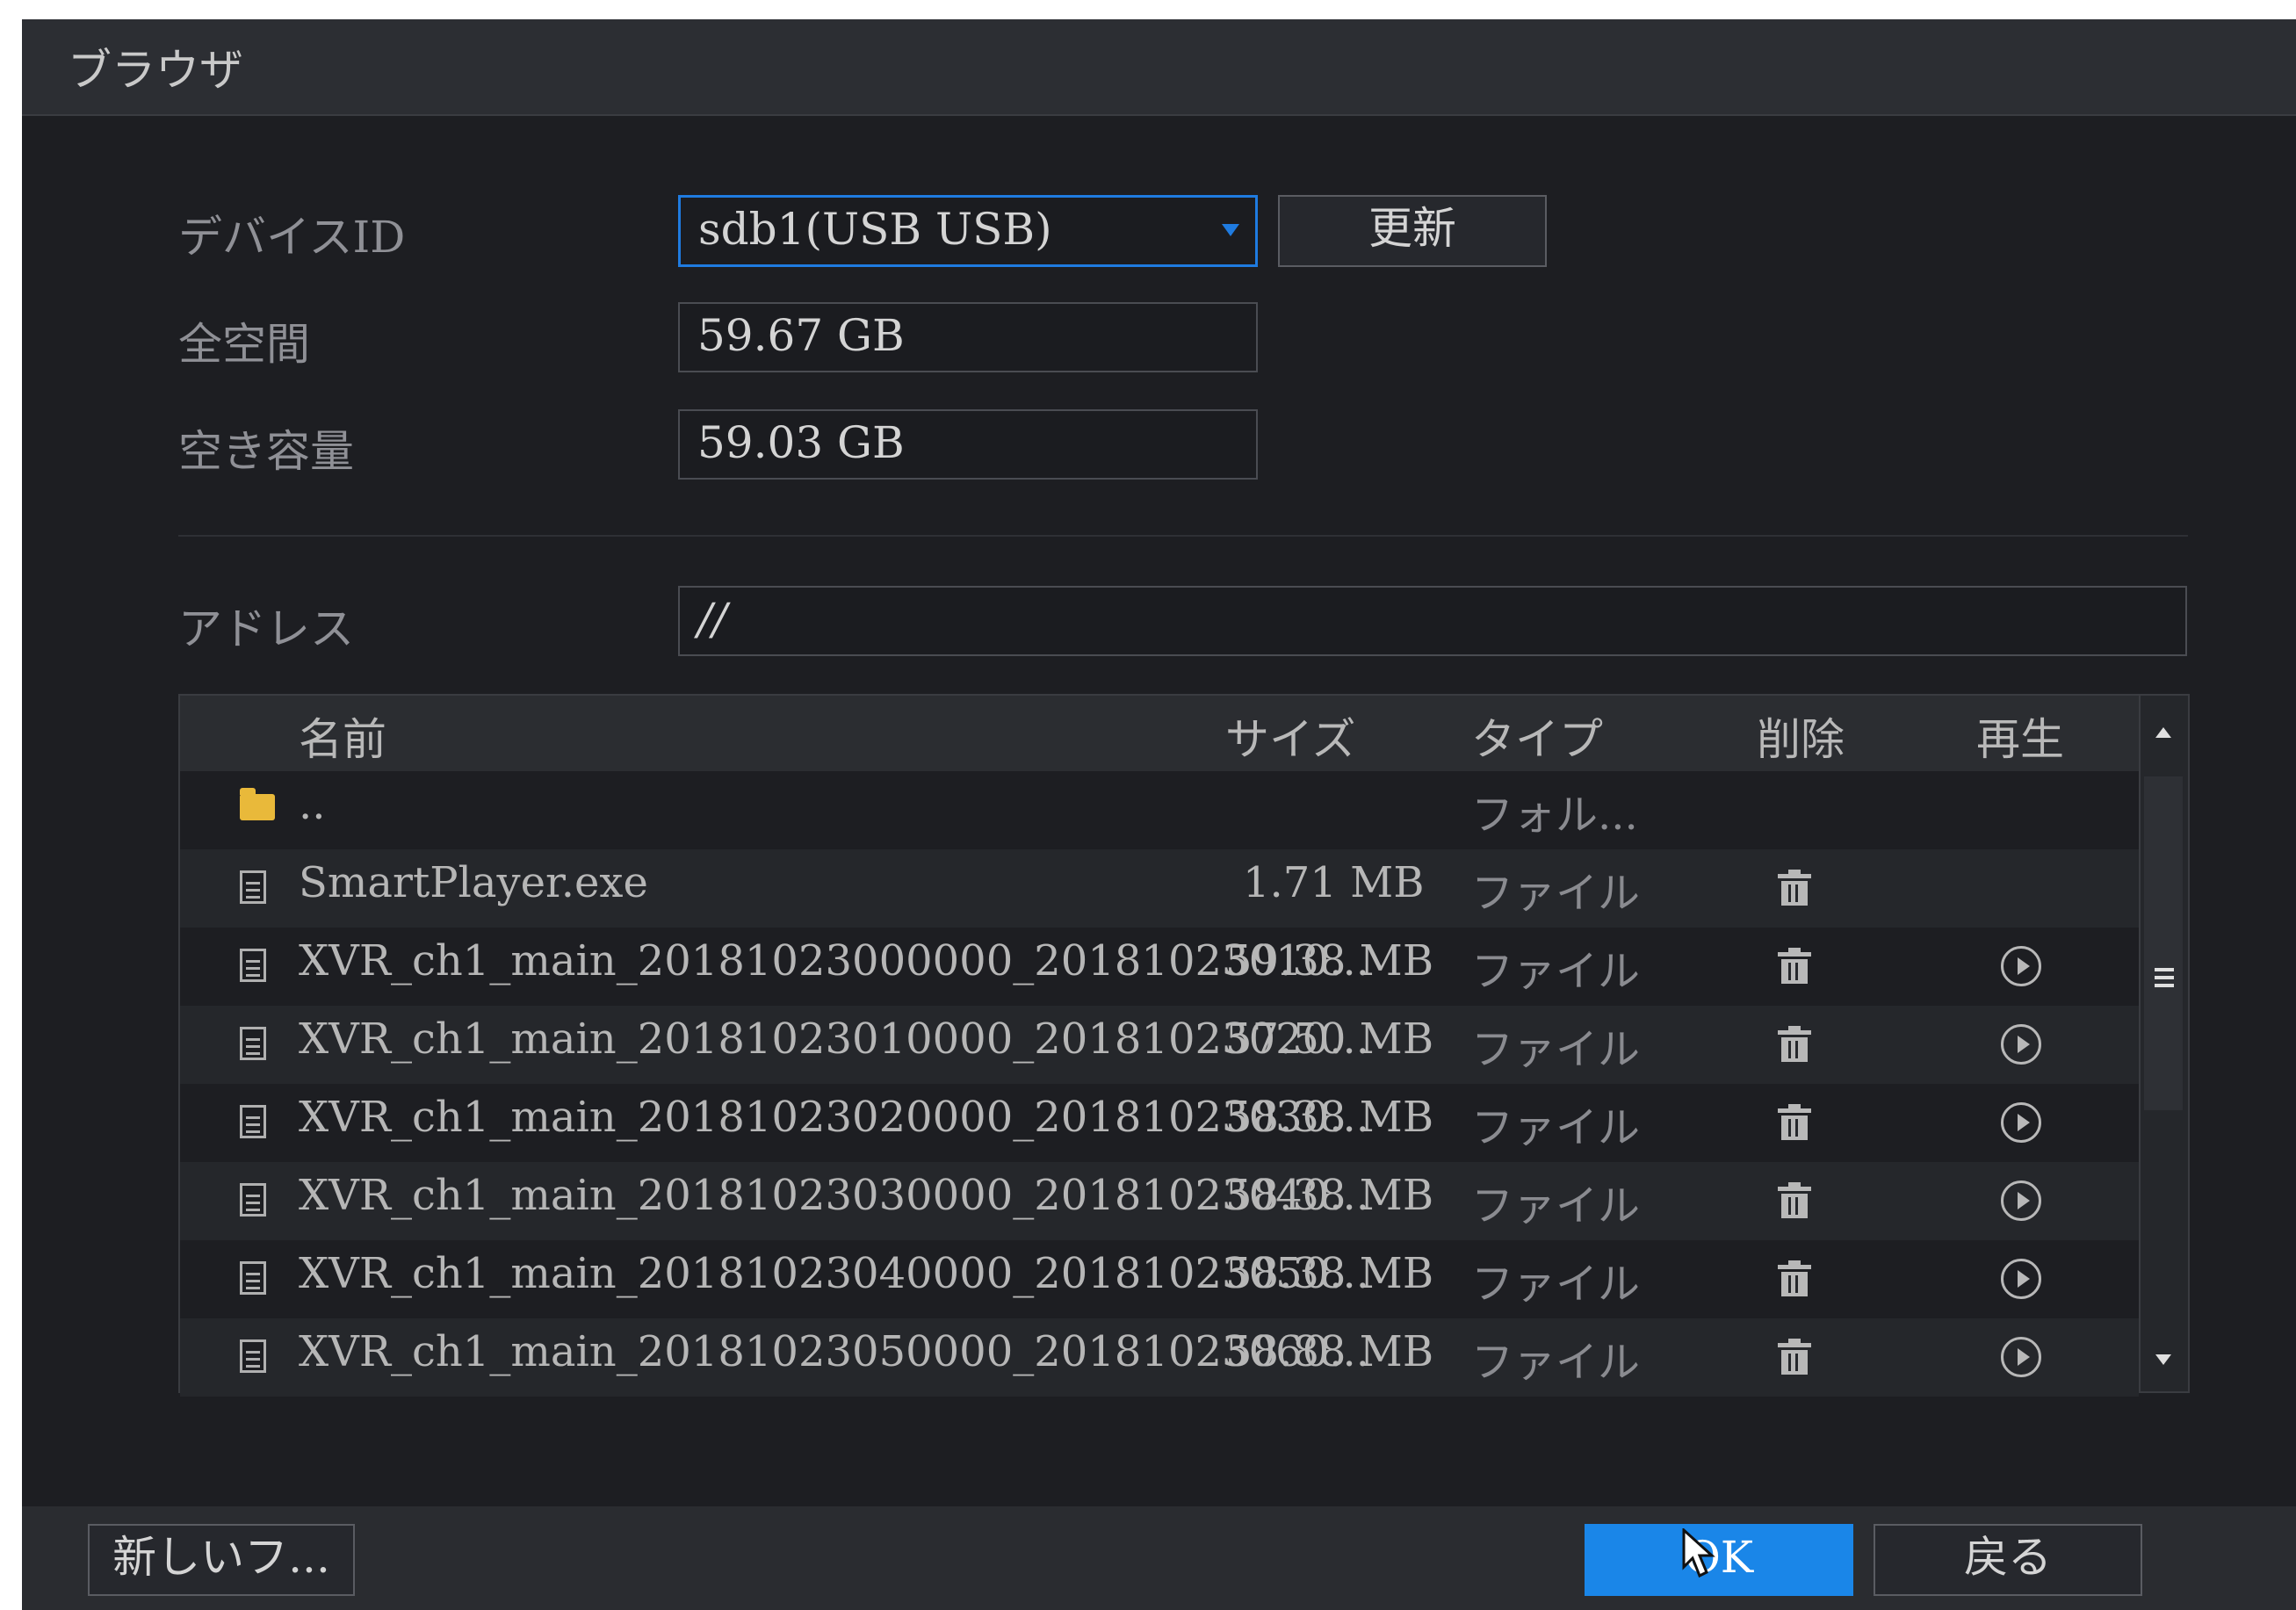 The height and width of the screenshot is (1610, 2296). Describe the element at coordinates (257, 804) in the screenshot. I see `folder-icon` at that location.